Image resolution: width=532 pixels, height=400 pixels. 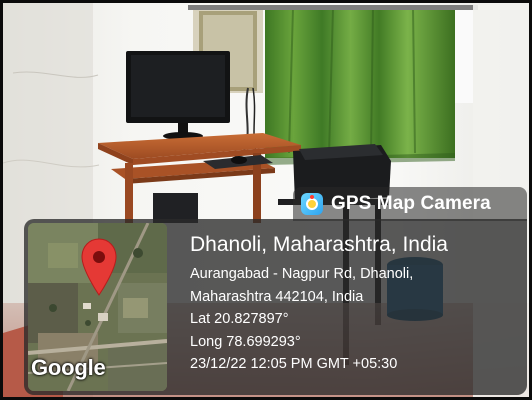 What do you see at coordinates (294, 364) in the screenshot?
I see `timestamp: 23/12/22 12:05 PM GMT +05:30` at bounding box center [294, 364].